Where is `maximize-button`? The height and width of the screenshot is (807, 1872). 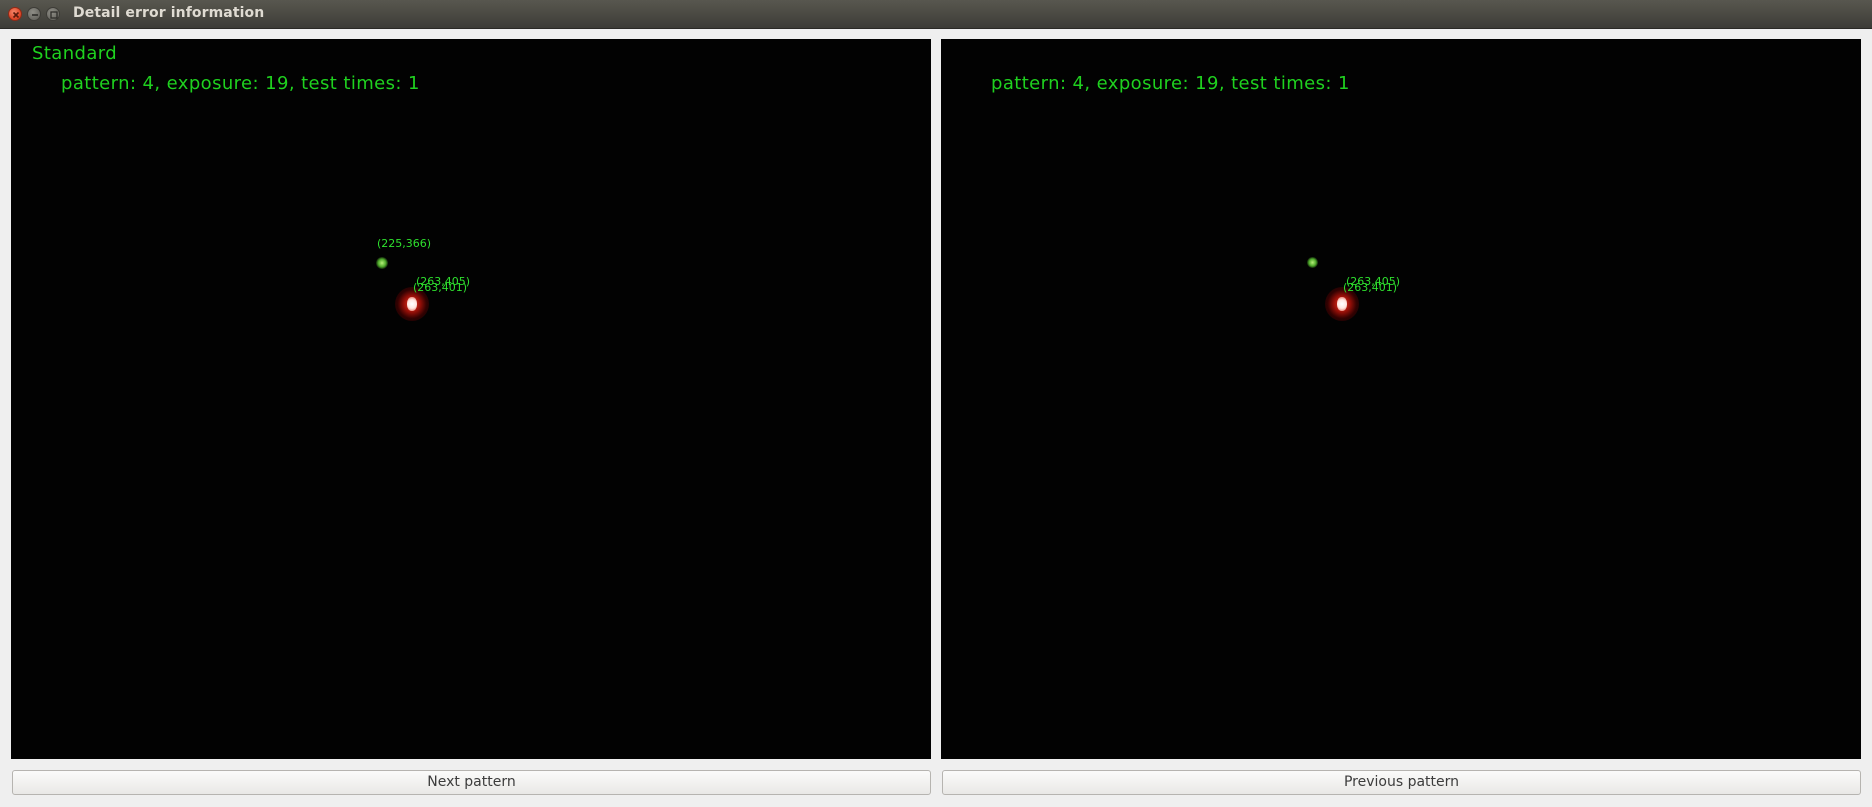 maximize-button is located at coordinates (53, 14).